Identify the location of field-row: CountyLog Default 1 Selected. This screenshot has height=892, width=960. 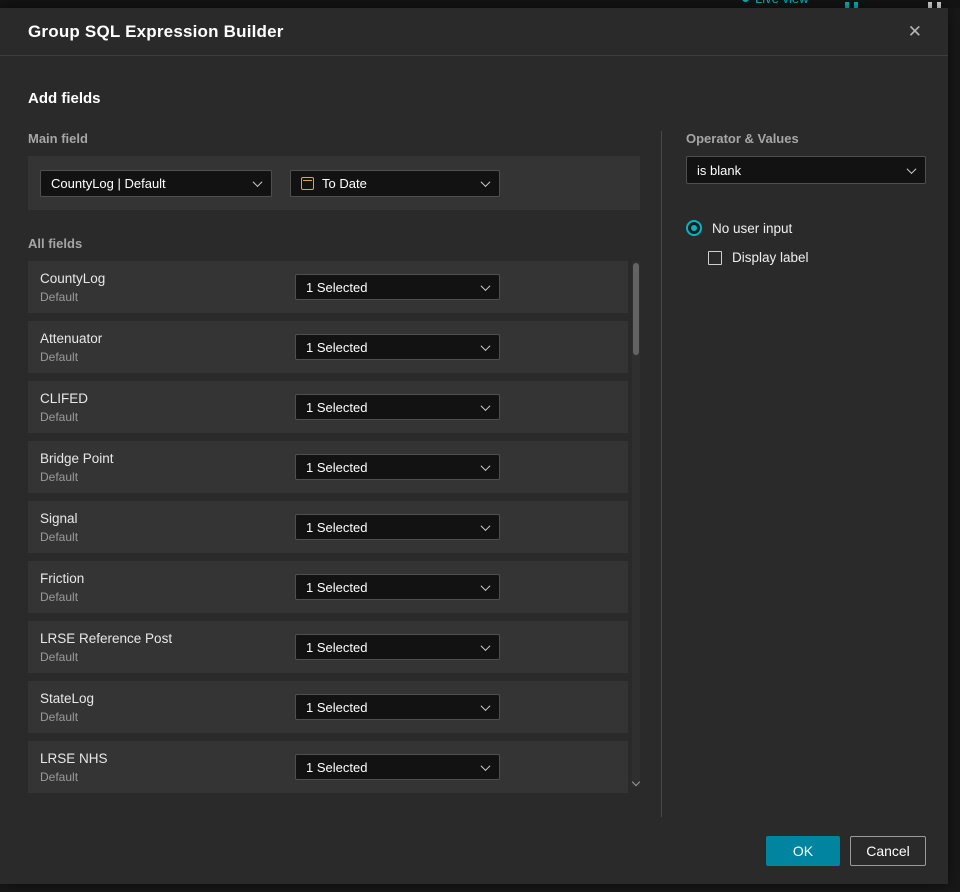
(328, 287).